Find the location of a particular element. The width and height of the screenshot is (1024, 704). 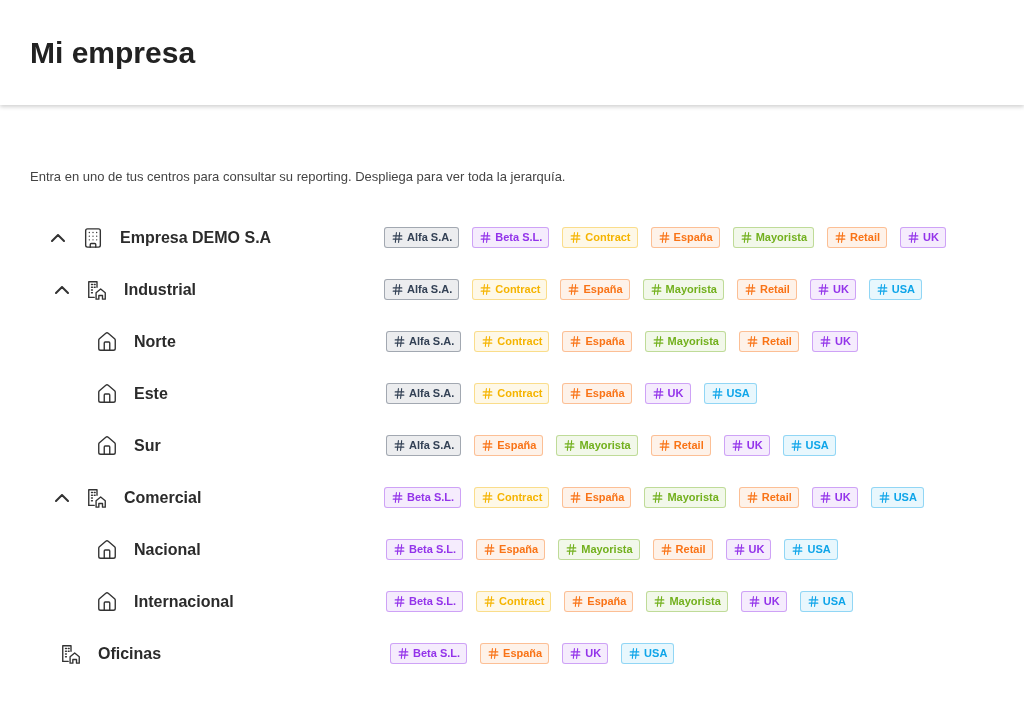

tree-item-label: Internacional is located at coordinates (184, 601).